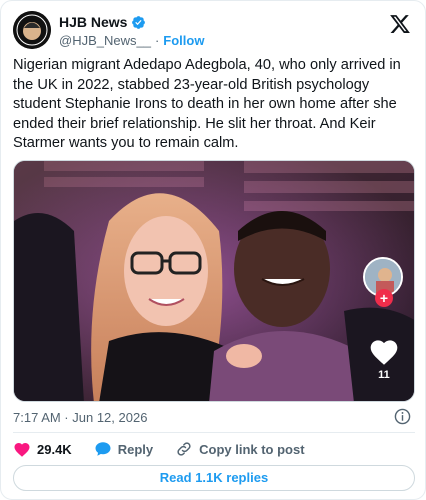  Describe the element at coordinates (214, 417) in the screenshot. I see `timestamp-row: 7:17 AM · Jun 12, 2026` at that location.